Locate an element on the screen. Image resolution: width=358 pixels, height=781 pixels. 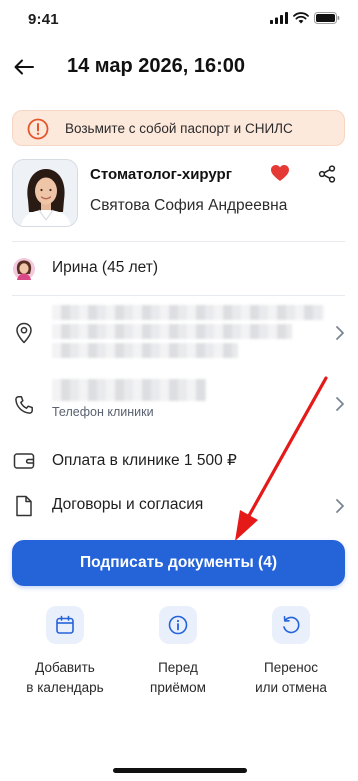
phone-icon is located at coordinates (24, 405).